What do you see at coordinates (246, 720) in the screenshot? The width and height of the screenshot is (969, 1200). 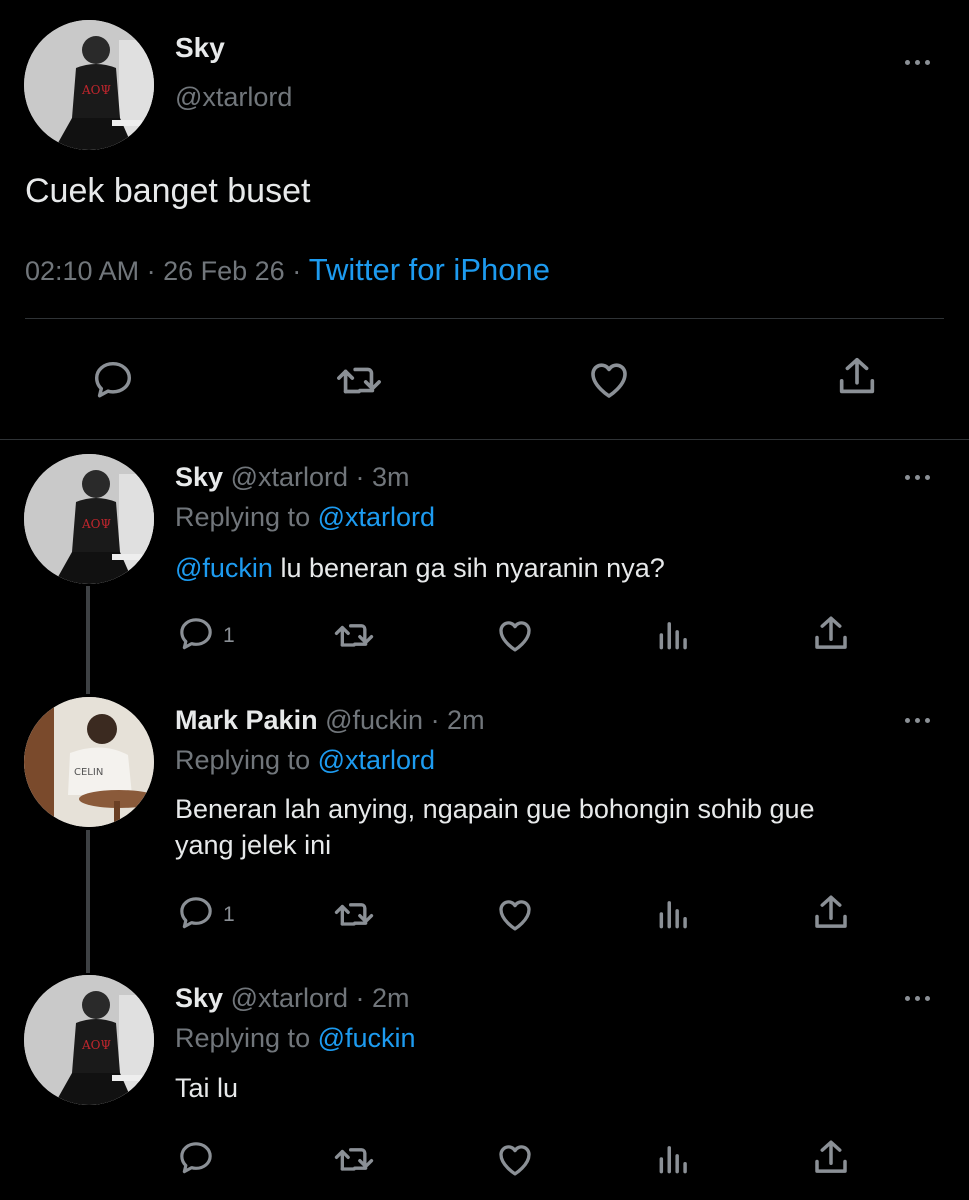 I see `reply-display-name: Mark Pakin` at bounding box center [246, 720].